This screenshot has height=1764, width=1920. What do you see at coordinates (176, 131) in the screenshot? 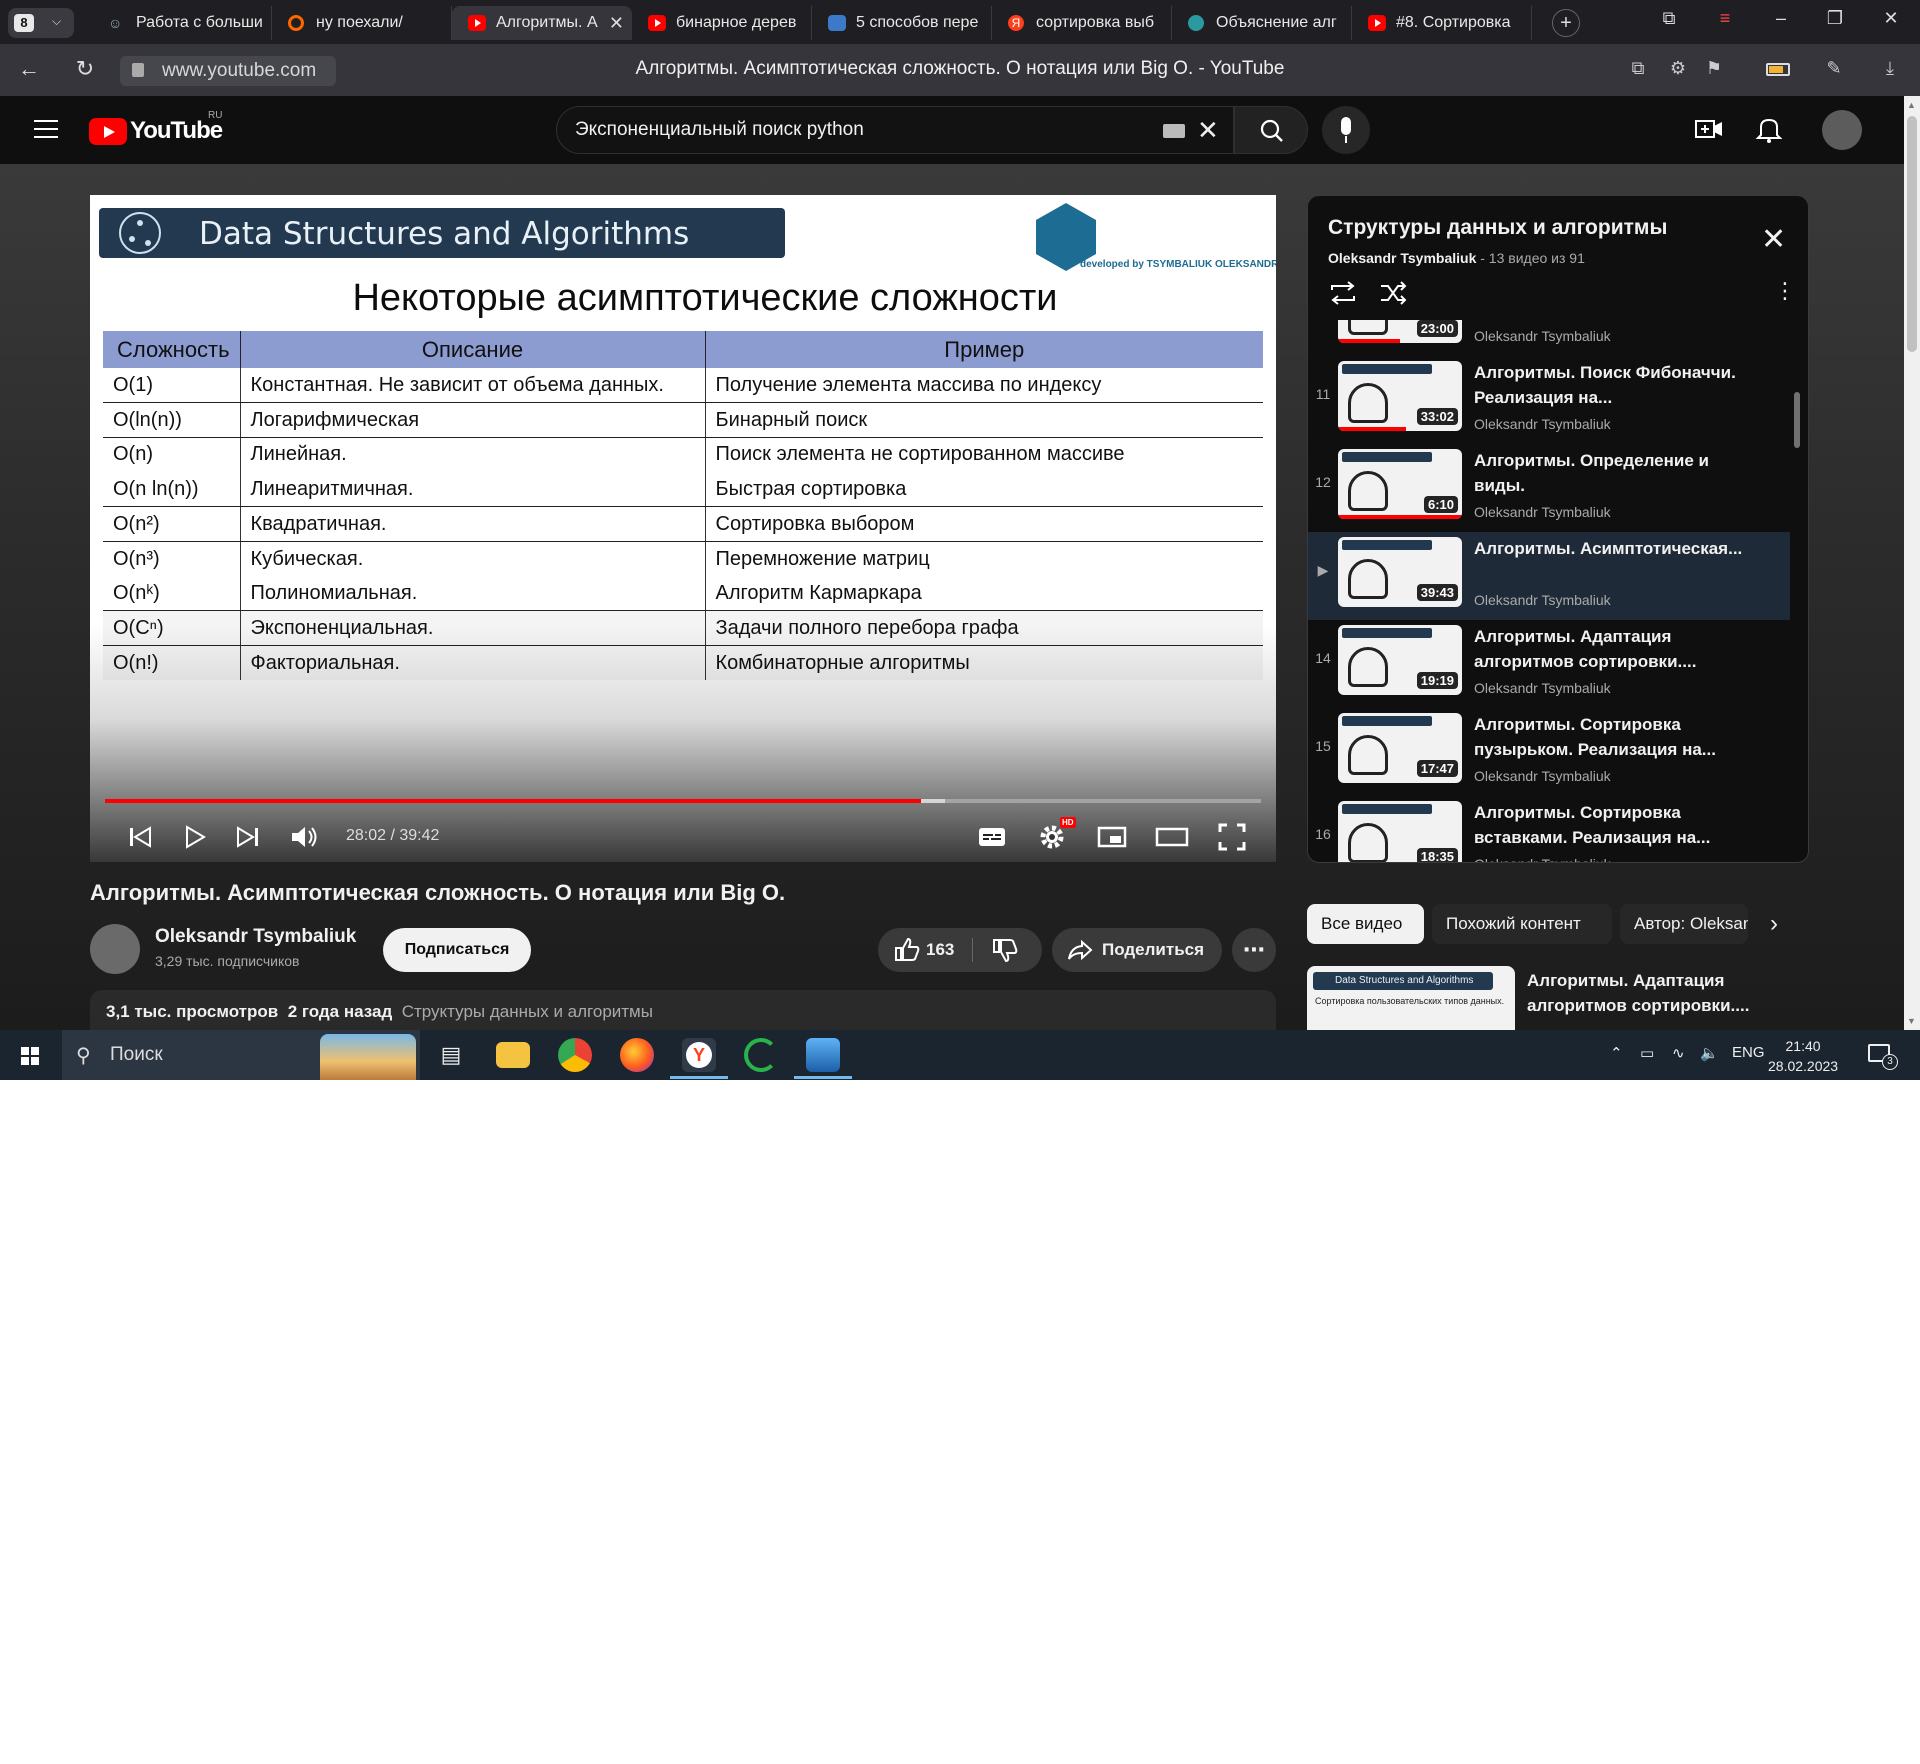
I see `youtube-logo-text: YouTube` at bounding box center [176, 131].